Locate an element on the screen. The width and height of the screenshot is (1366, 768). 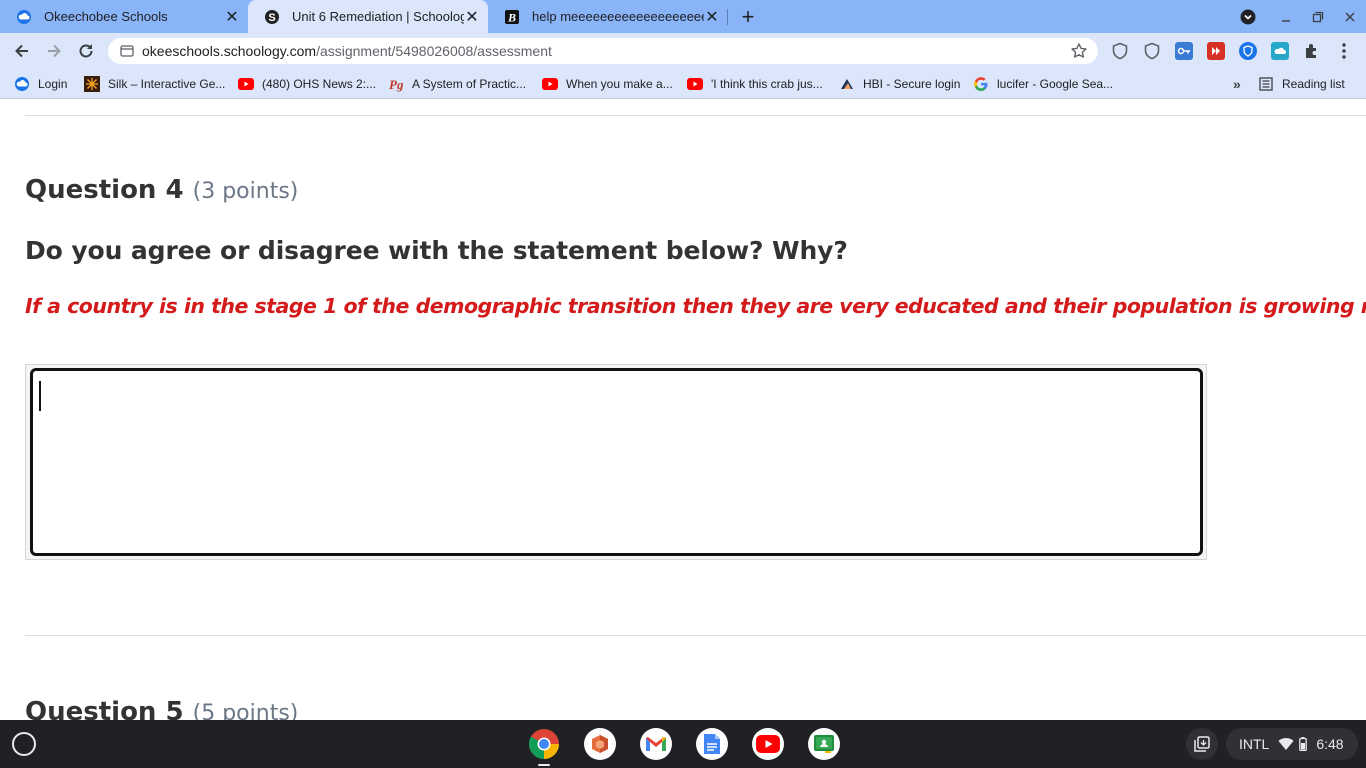
google-icon is located at coordinates (981, 84).